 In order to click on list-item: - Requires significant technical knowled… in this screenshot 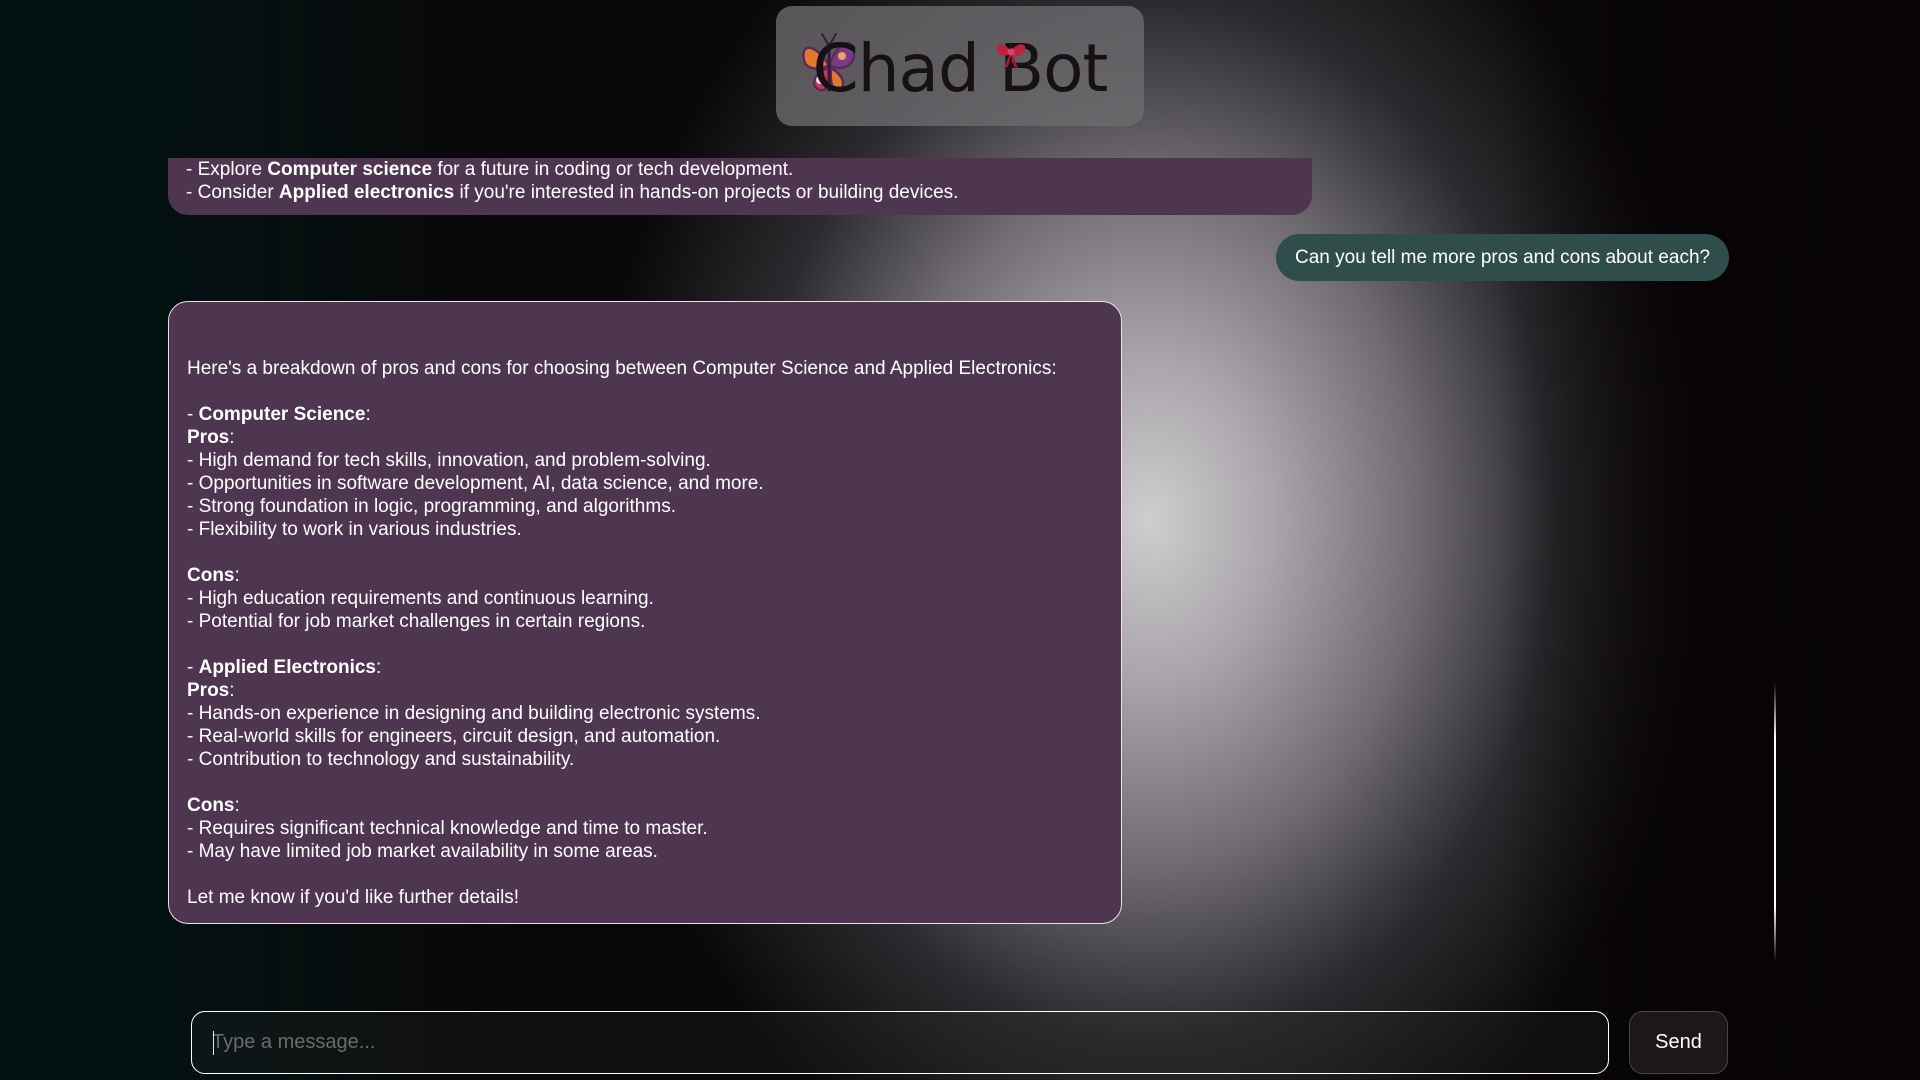, I will do `click(447, 828)`.